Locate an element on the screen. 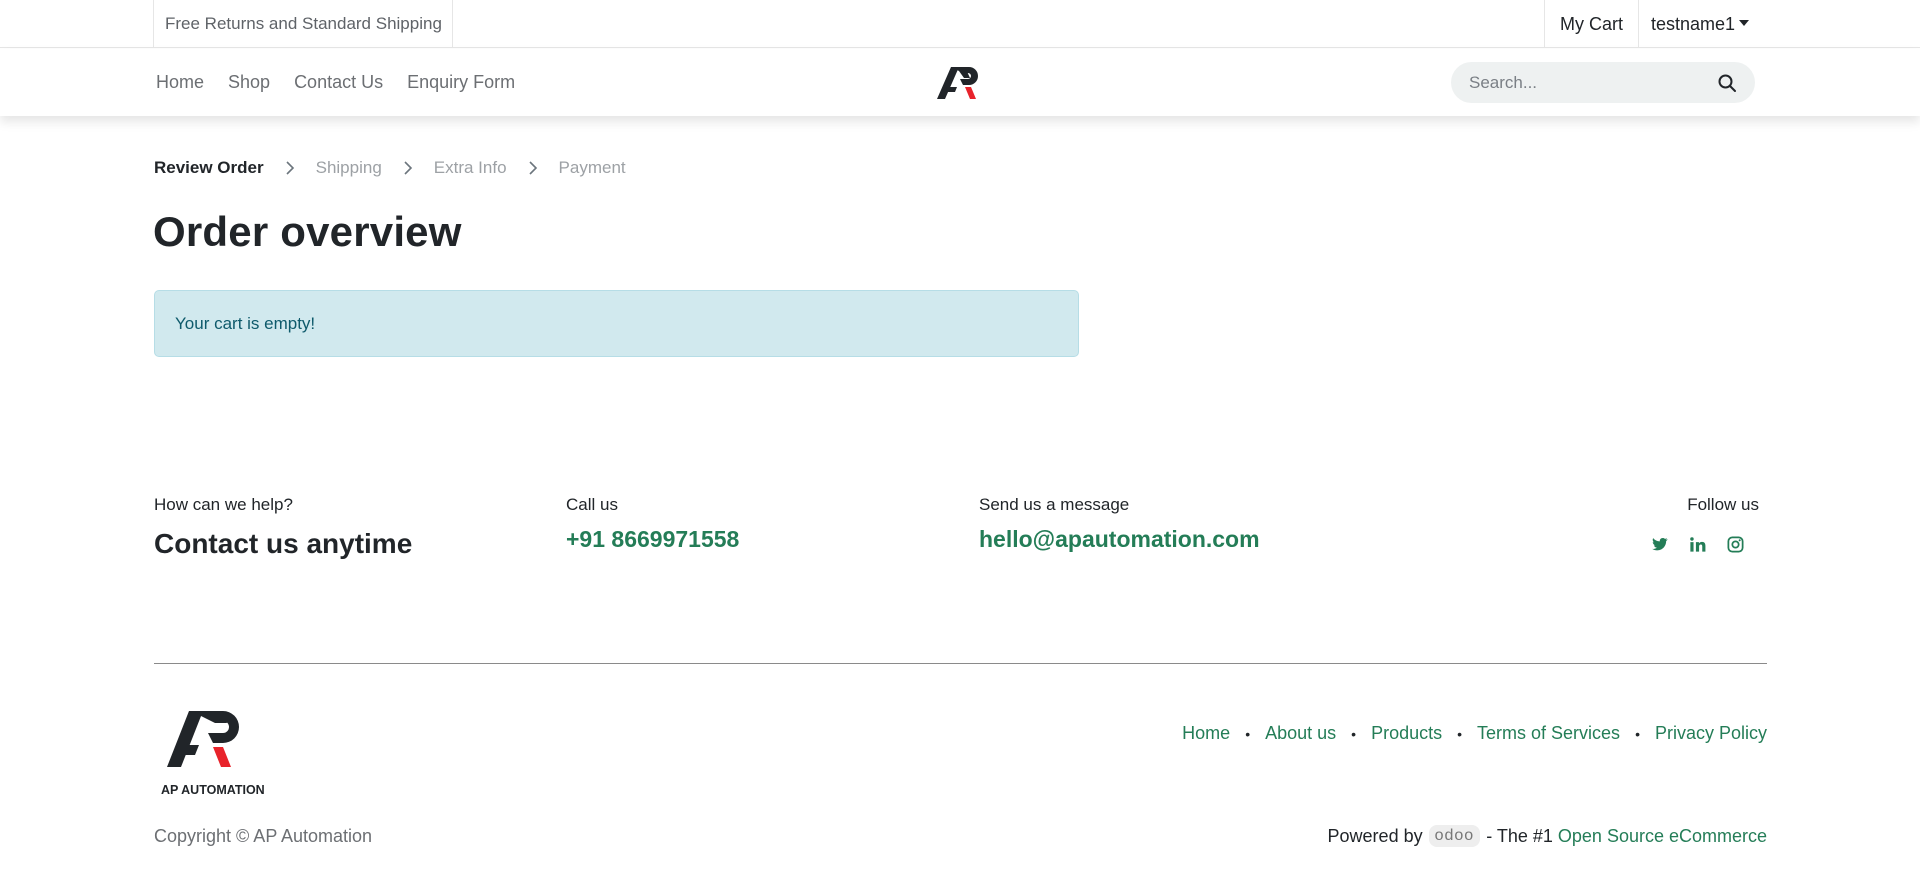 Image resolution: width=1920 pixels, height=869 pixels. nav-links: Home Shop Contact Us Enquiry Form is located at coordinates (345, 82).